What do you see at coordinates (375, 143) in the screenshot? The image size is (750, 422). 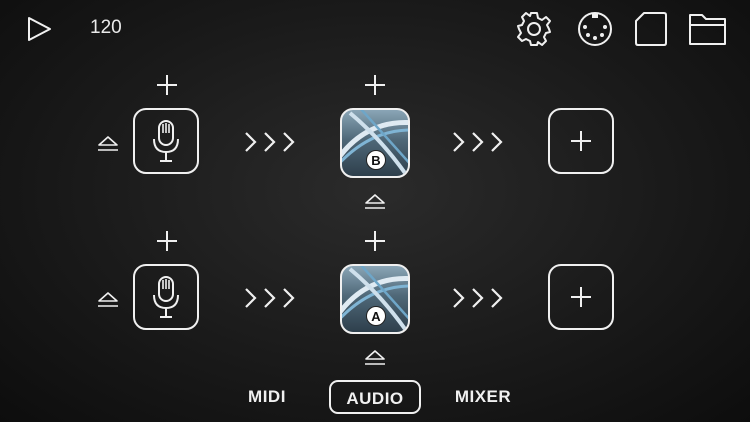 I see `effect-plugin-slot: B` at bounding box center [375, 143].